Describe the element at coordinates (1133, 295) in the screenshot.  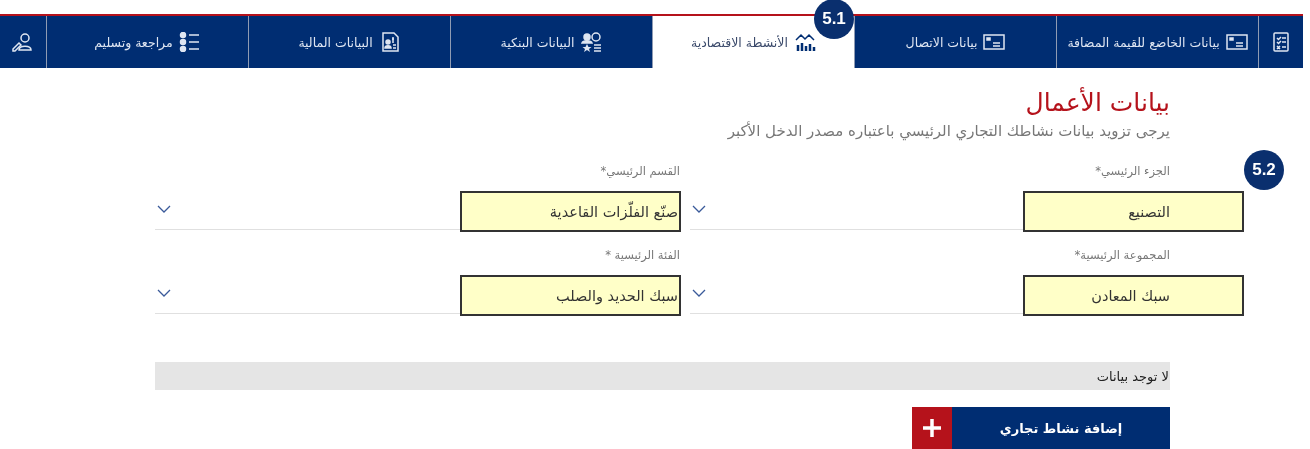
I see `select-field: سبك المعادن` at that location.